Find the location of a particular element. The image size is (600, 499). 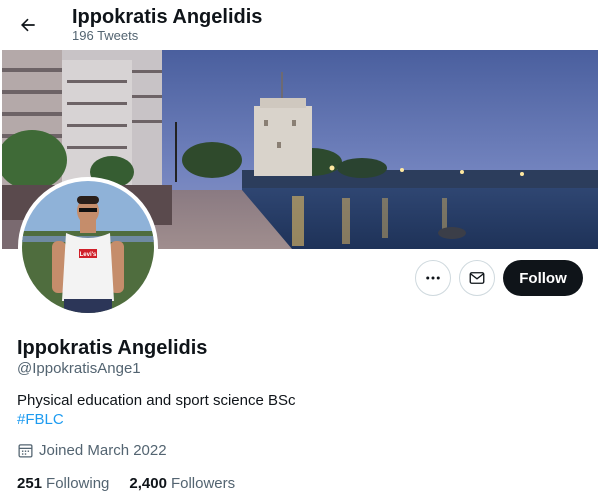

joined-text: Joined March 2022 is located at coordinates (103, 450).